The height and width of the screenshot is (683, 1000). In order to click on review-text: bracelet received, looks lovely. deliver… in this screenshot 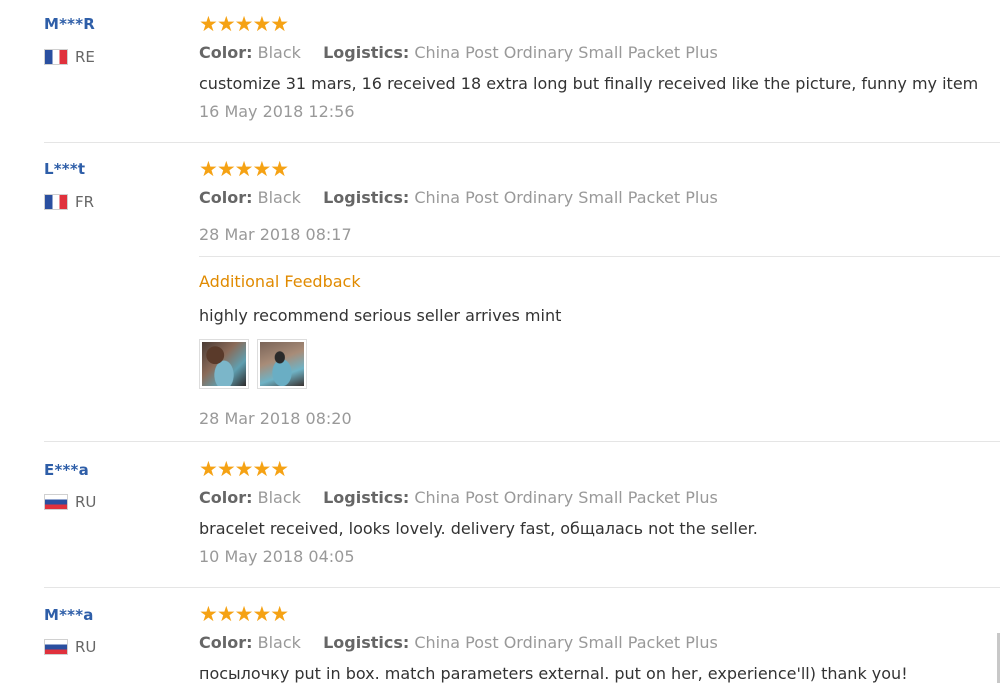, I will do `click(478, 528)`.